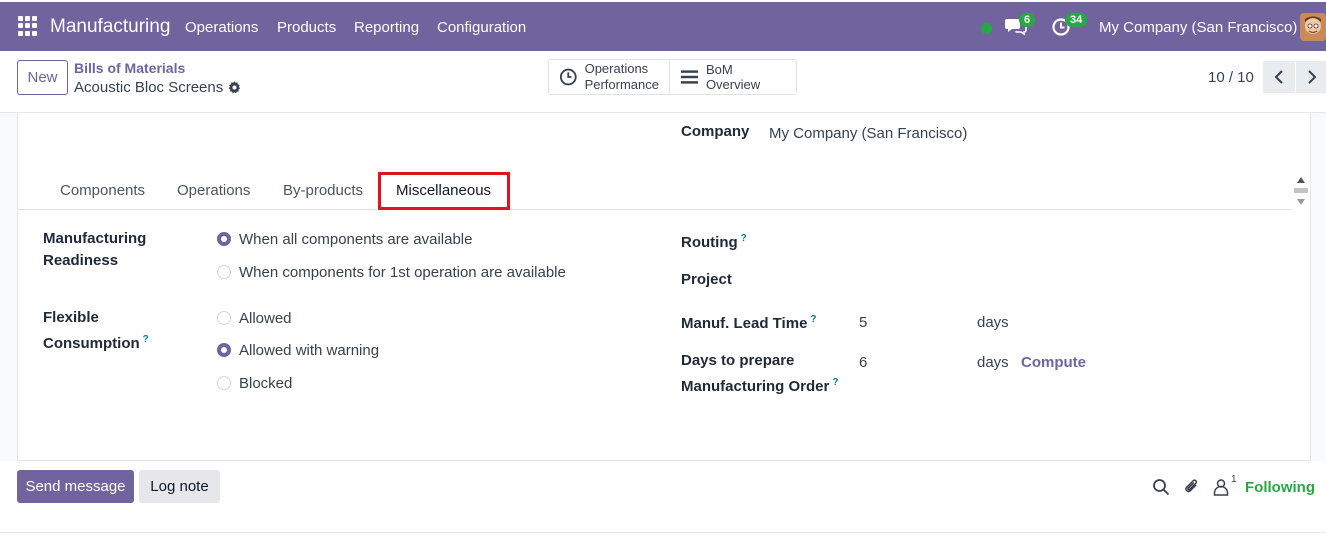 The height and width of the screenshot is (535, 1326). I want to click on bom-overview-button: BoM Overview, so click(732, 77).